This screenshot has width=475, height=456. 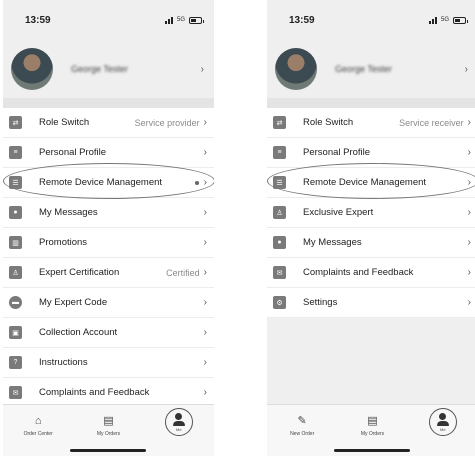 I want to click on menu-item-value: Certified, so click(x=183, y=272).